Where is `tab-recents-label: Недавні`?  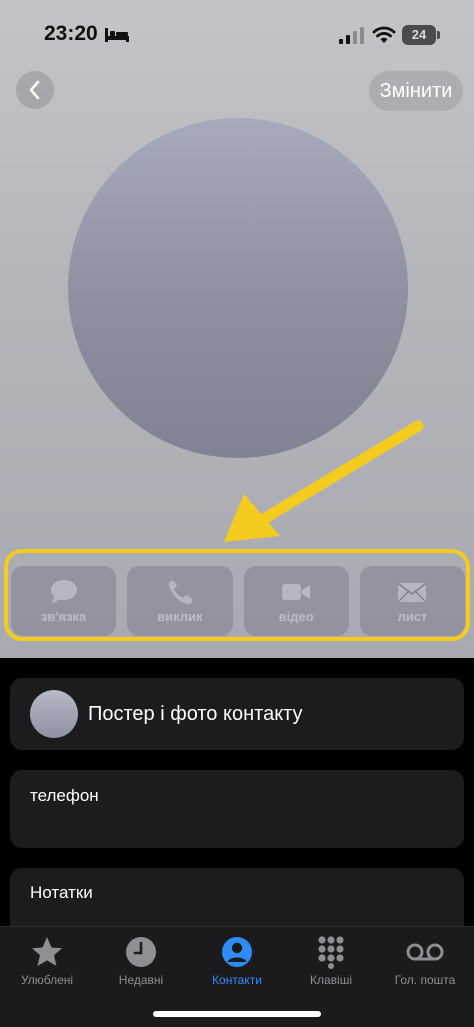
tab-recents-label: Недавні is located at coordinates (141, 980).